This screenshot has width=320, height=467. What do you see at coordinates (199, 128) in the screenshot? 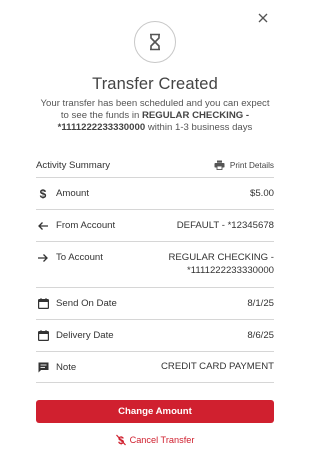
I see `description-text-end: within 1-3 business days` at bounding box center [199, 128].